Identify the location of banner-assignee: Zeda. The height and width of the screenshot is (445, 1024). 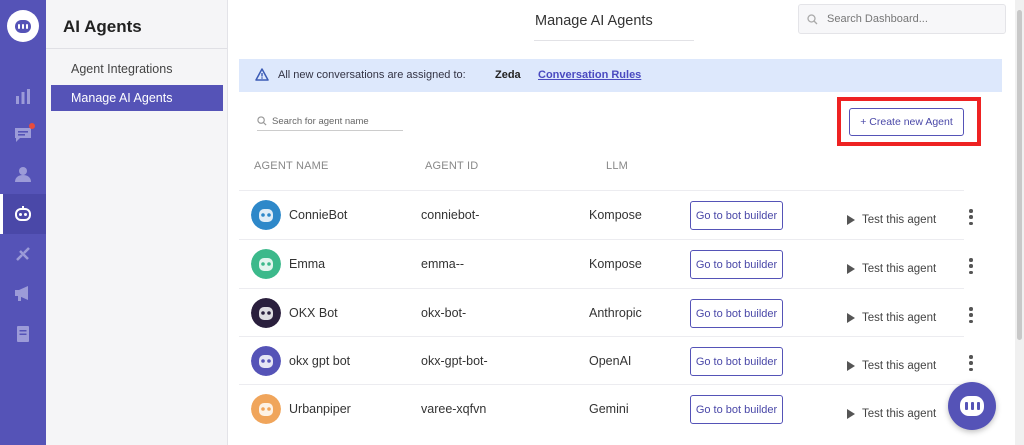
(508, 75).